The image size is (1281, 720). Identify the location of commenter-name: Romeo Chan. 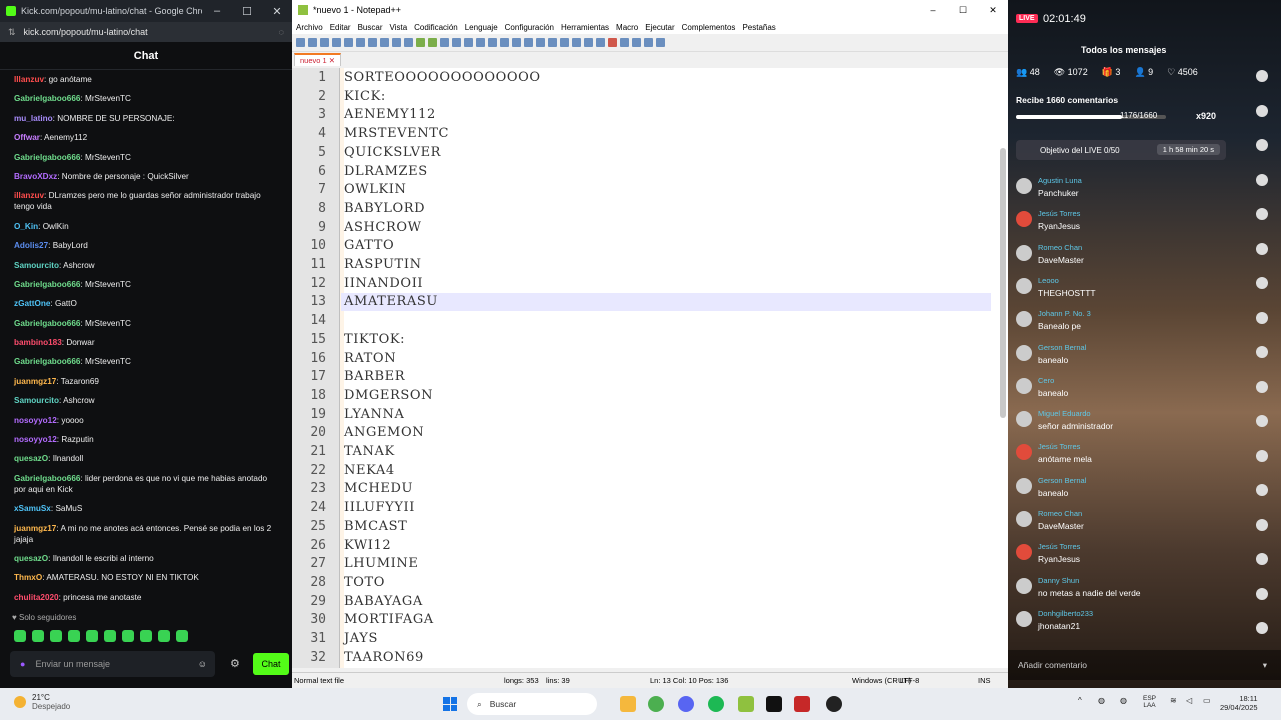
(1060, 247).